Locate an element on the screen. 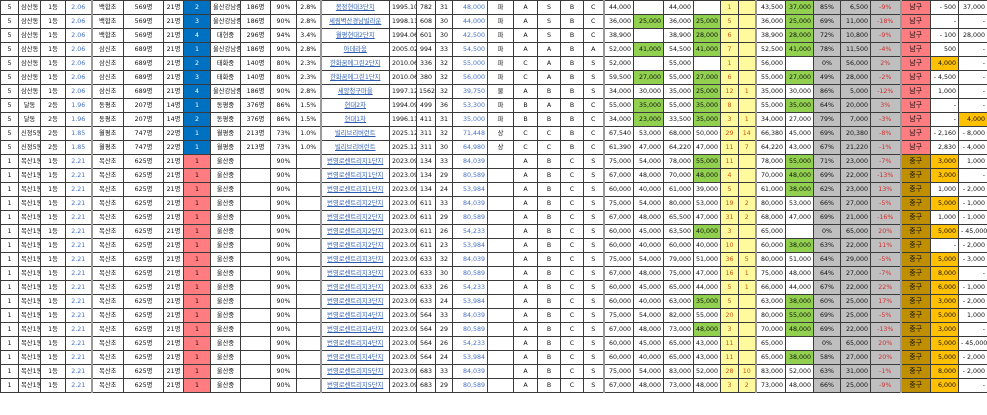 The height and width of the screenshot is (415, 987). type-cell: 물 is located at coordinates (500, 91).